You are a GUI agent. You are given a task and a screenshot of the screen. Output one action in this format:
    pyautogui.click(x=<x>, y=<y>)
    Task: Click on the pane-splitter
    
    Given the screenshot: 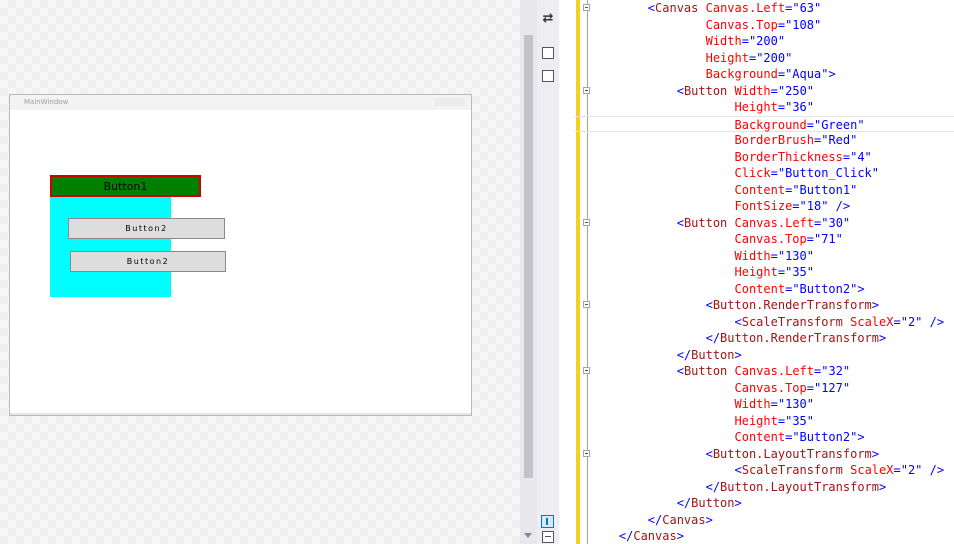 What is the action you would take?
    pyautogui.click(x=566, y=272)
    